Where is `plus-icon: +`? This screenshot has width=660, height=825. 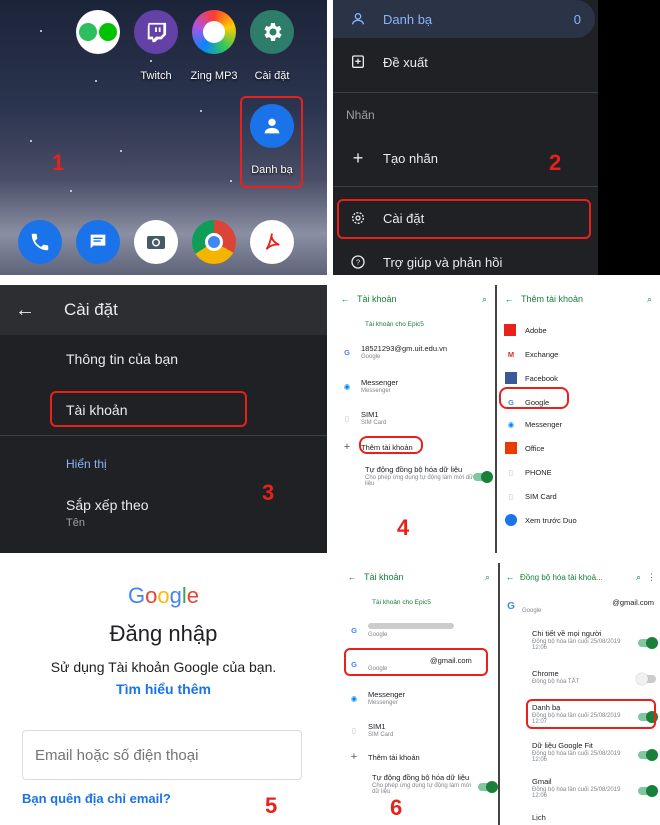
plus-icon: + is located at coordinates (347, 447).